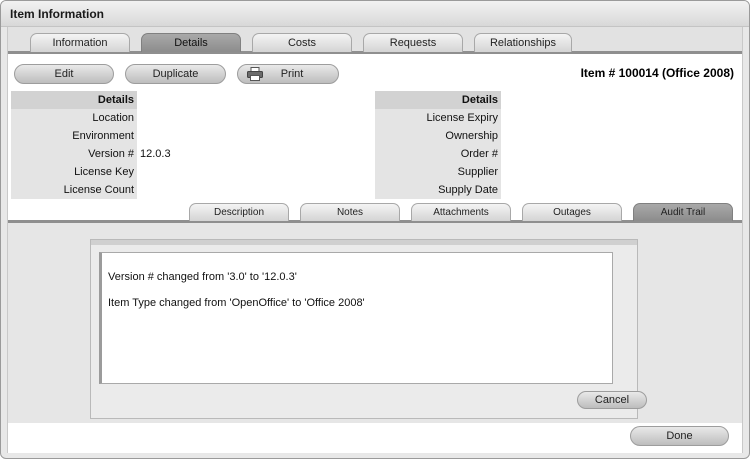 The width and height of the screenshot is (750, 459). What do you see at coordinates (683, 212) in the screenshot?
I see `subtab-audit-trail: Audit Trail` at bounding box center [683, 212].